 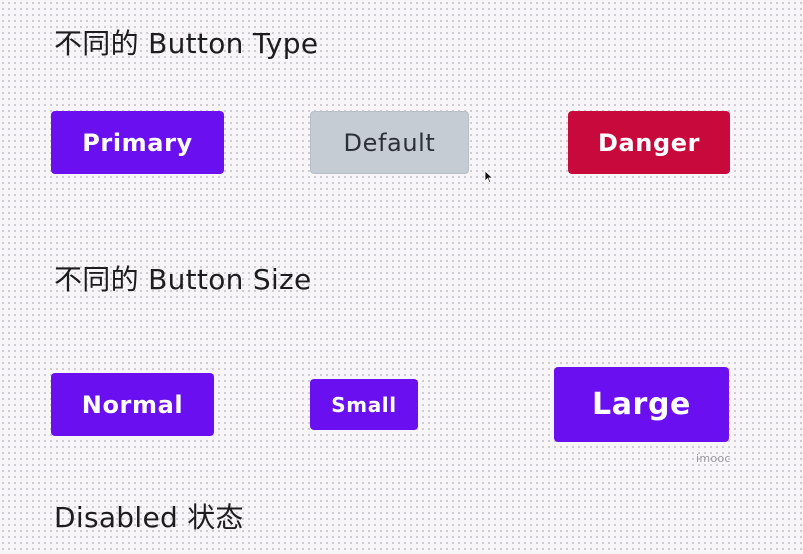 I want to click on section-title-button-size: 不同的 Button Size, so click(x=183, y=279).